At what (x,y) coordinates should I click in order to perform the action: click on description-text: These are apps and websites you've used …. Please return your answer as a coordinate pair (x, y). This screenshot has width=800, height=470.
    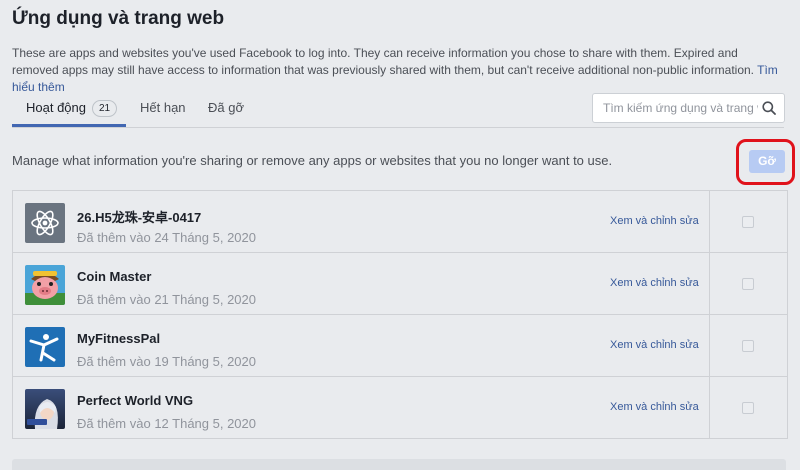
    Looking at the image, I should click on (383, 61).